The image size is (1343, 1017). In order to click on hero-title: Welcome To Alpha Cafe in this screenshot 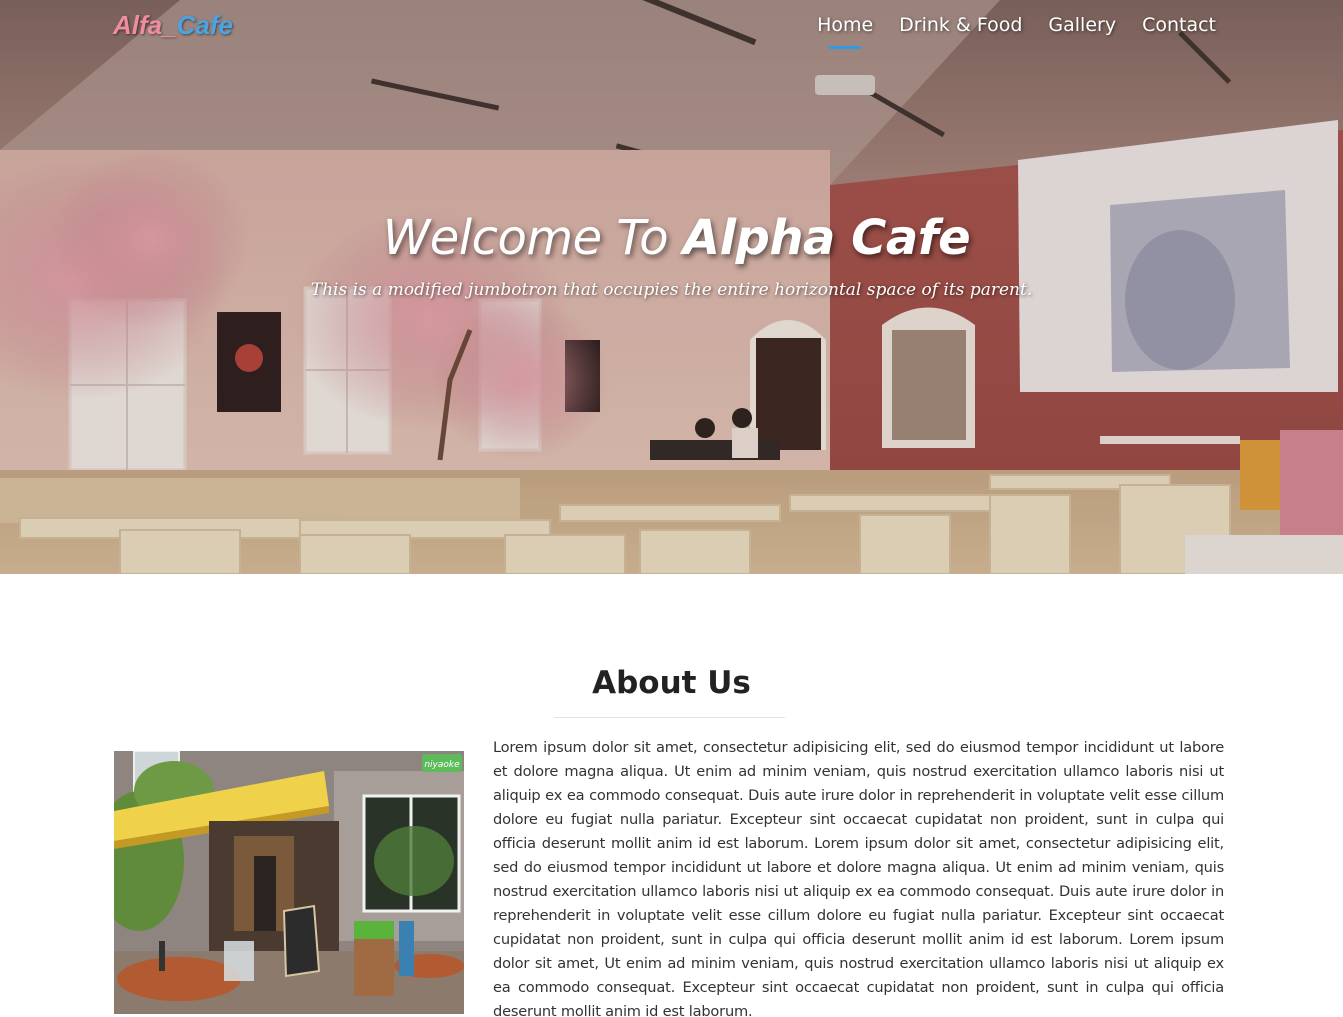, I will do `click(671, 238)`.